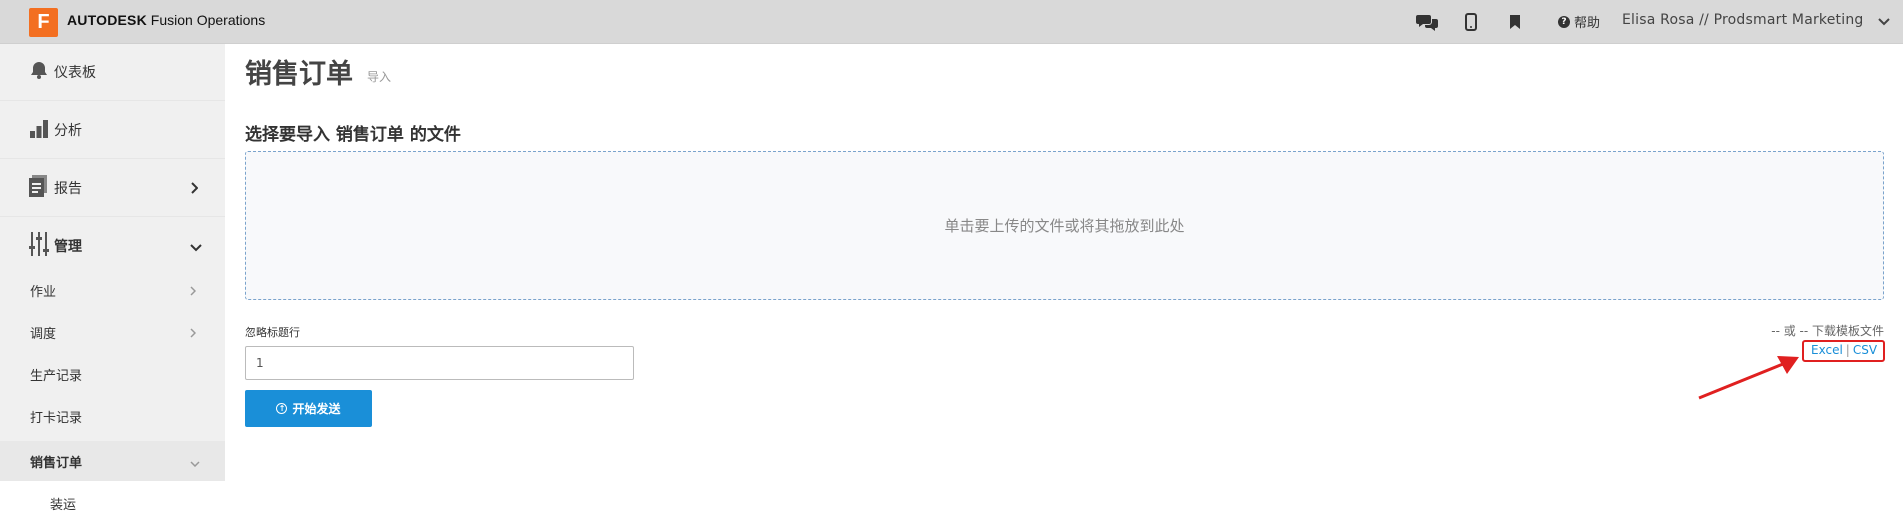 The height and width of the screenshot is (525, 1903). I want to click on start-send-button: ↑ 开始发送, so click(308, 408).